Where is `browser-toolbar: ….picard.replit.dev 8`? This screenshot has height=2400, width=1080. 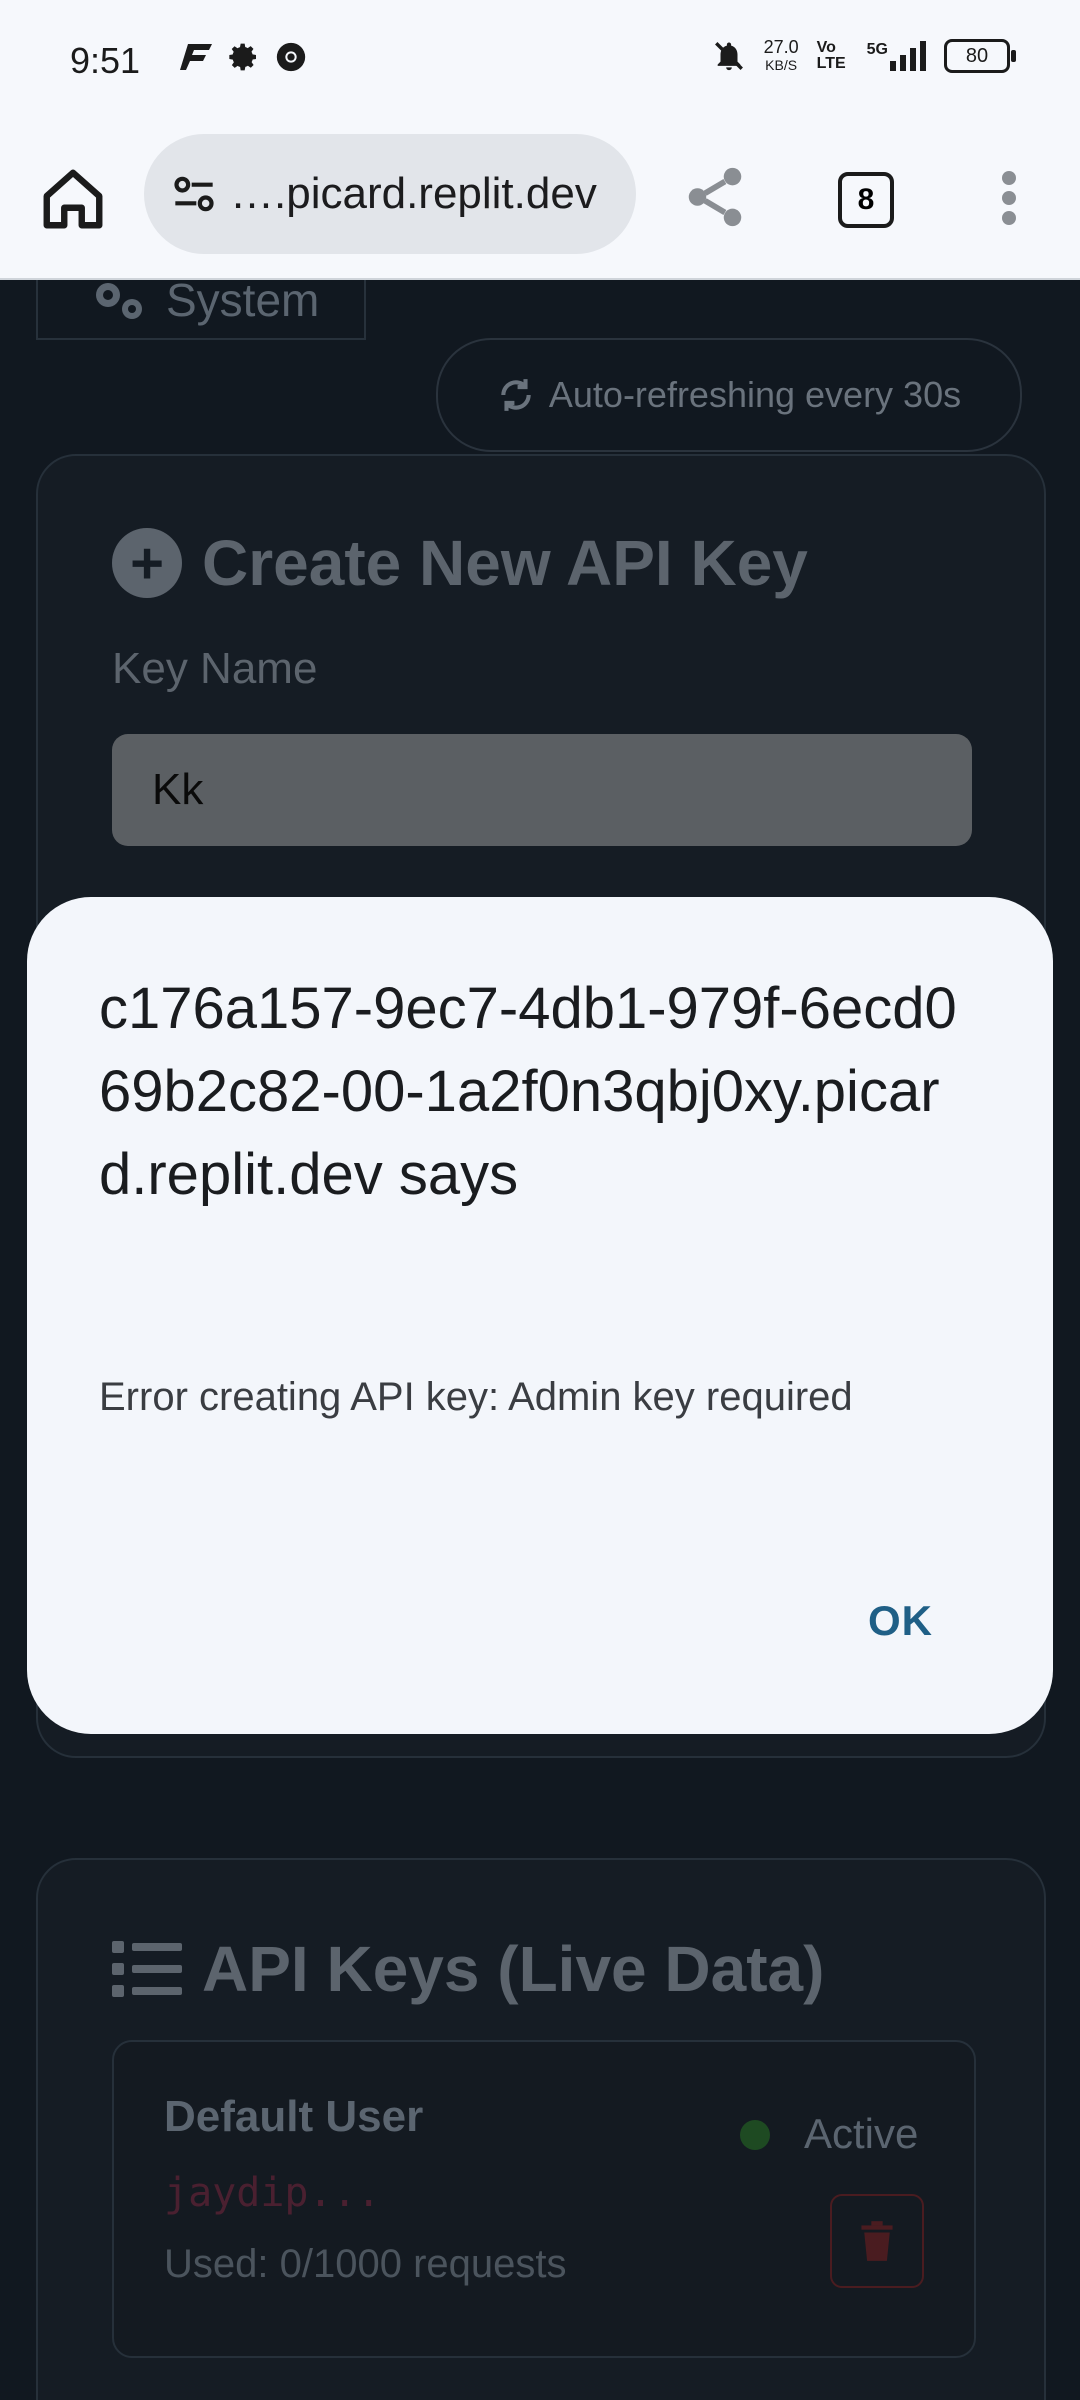
browser-toolbar: ….picard.replit.dev 8 is located at coordinates (540, 204).